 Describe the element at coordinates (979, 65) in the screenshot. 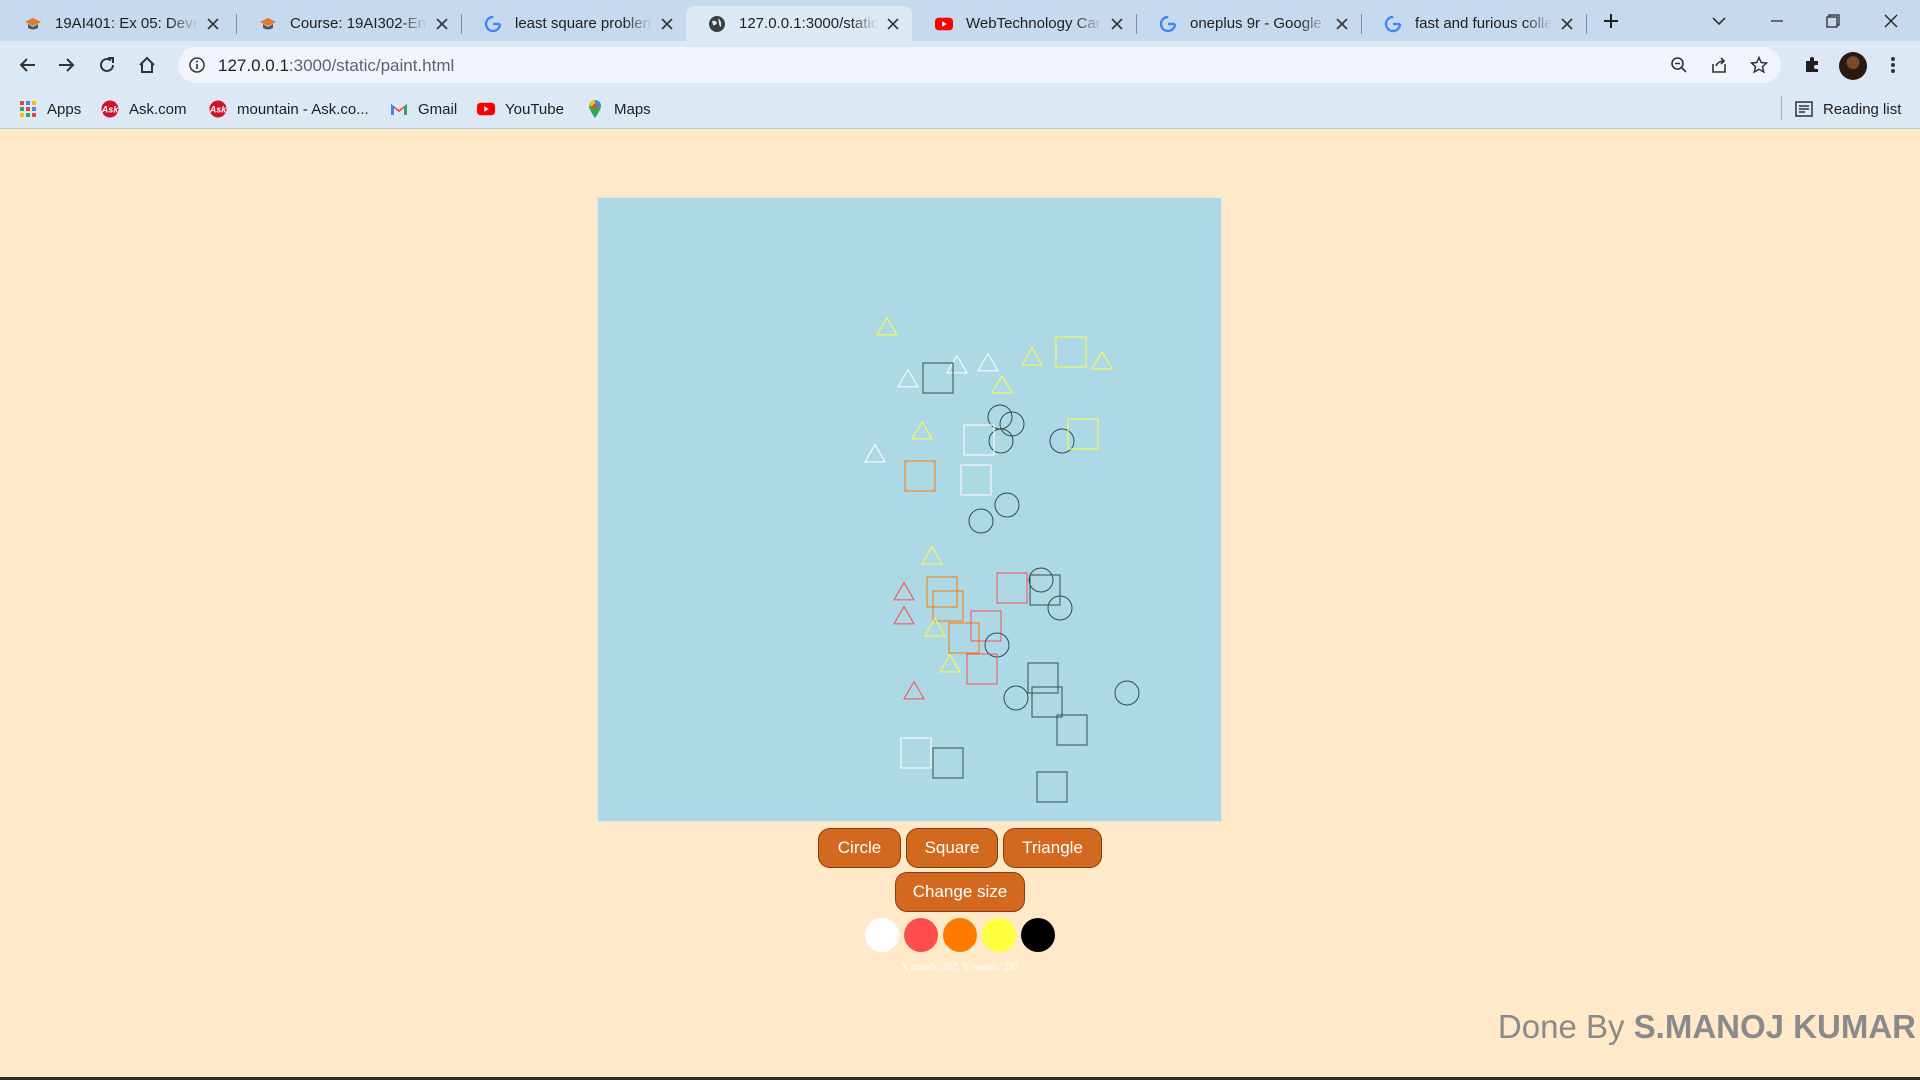

I see `address-bar: 127.0.0.1:3000/static/paint.html` at that location.